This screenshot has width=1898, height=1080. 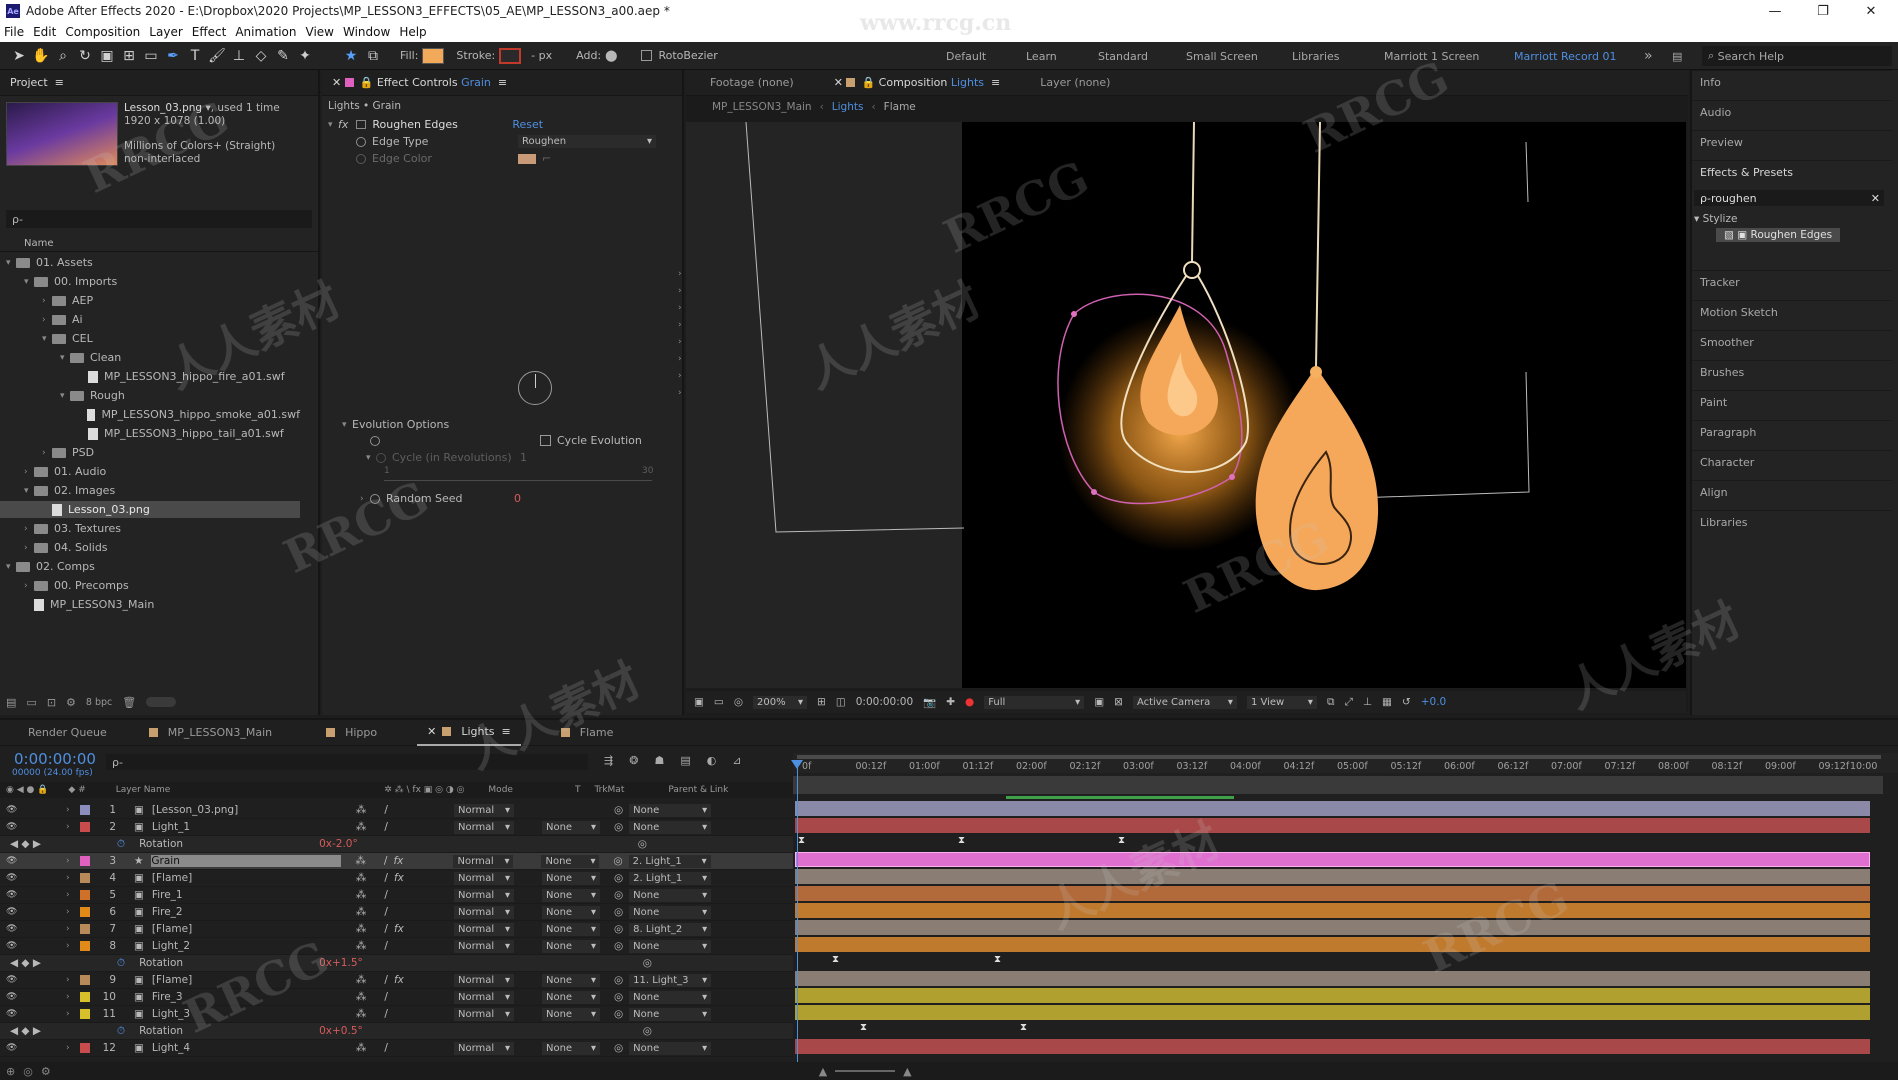 I want to click on panel-preview: Preview, so click(x=1792, y=142).